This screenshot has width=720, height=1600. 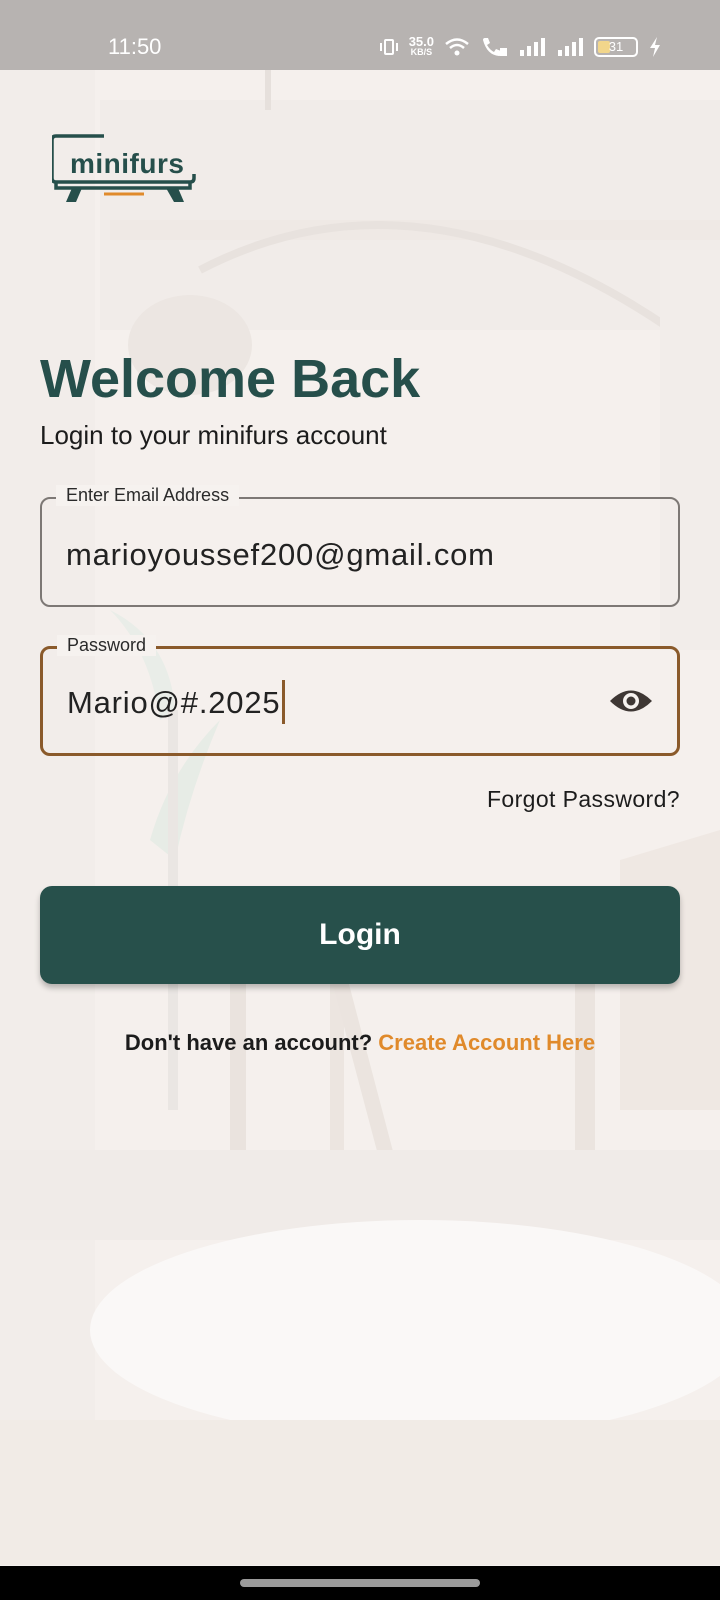 What do you see at coordinates (280, 555) in the screenshot?
I see `email-input-value: marioyoussef200@gmail.com` at bounding box center [280, 555].